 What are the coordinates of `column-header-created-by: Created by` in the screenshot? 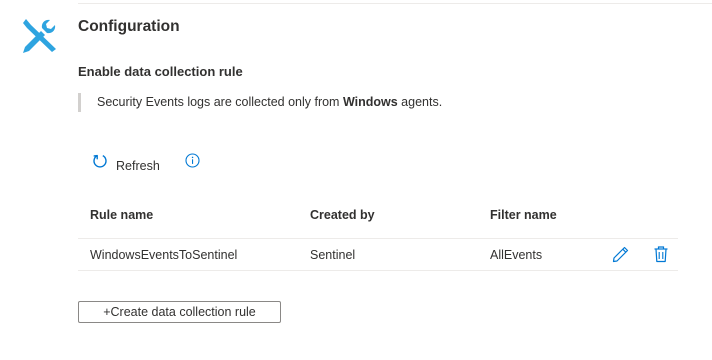 It's located at (342, 215).